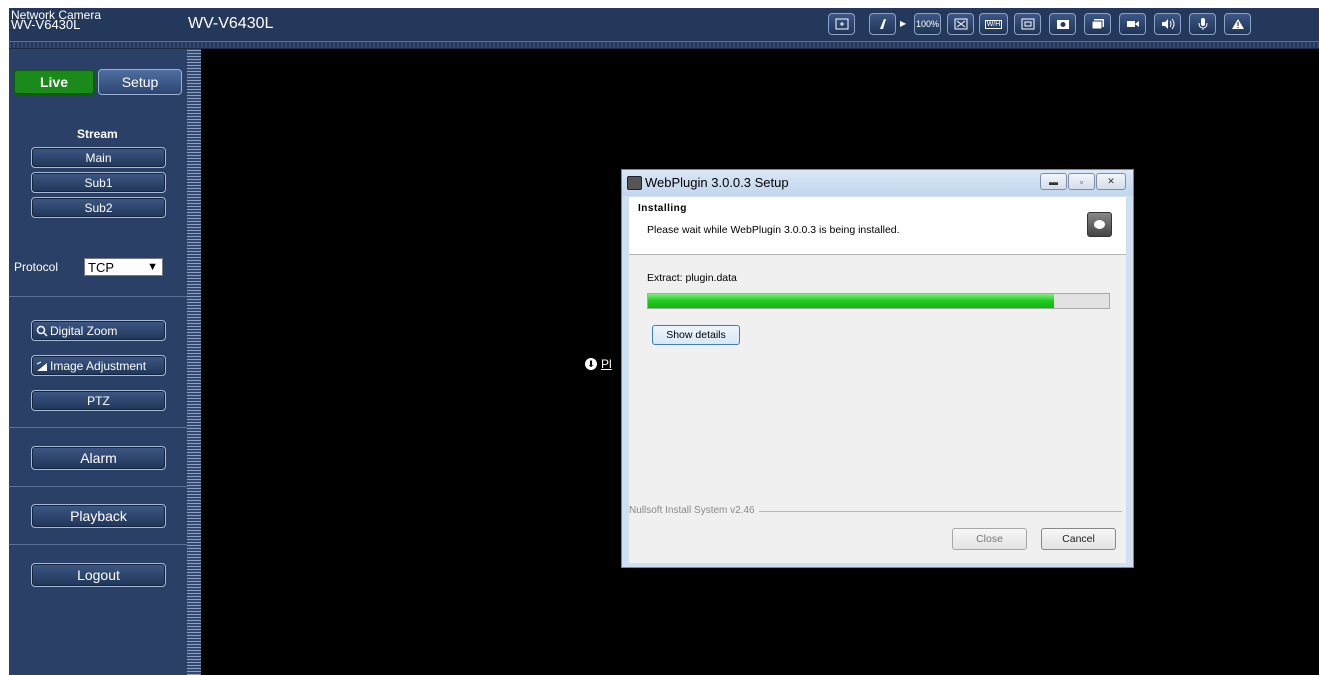  What do you see at coordinates (194, 362) in the screenshot?
I see `sidebar-resize-strip` at bounding box center [194, 362].